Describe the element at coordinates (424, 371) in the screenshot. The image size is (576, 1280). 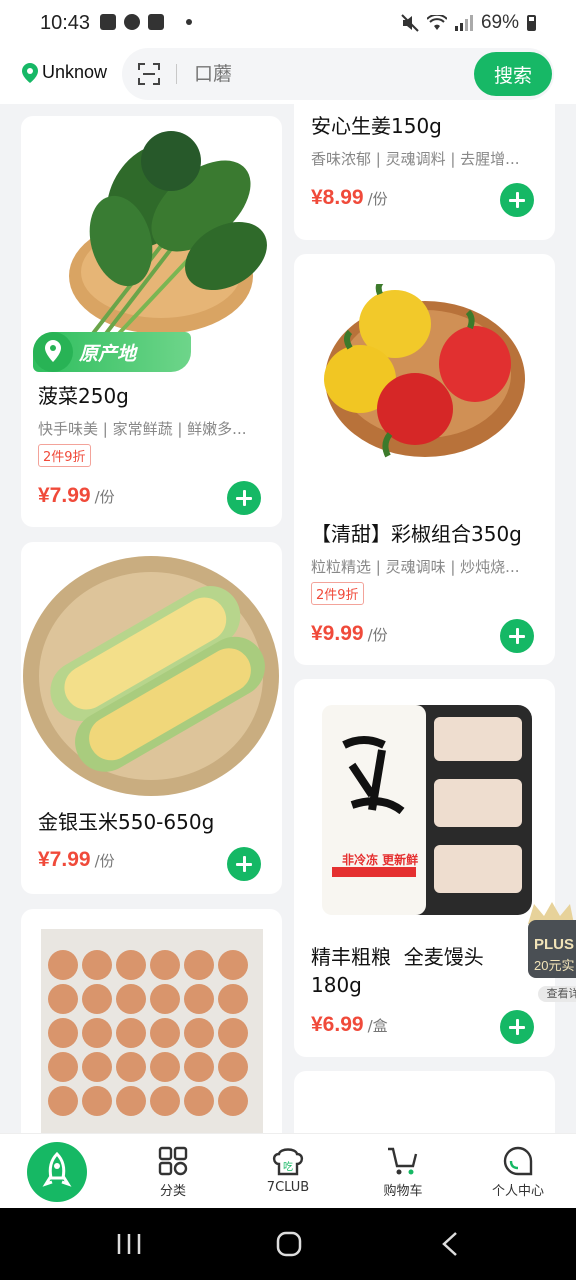
I see `peppers-image` at that location.